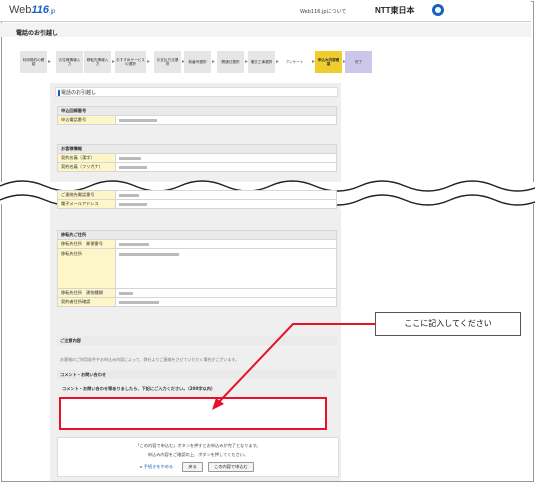  Describe the element at coordinates (293, 366) in the screenshot. I see `callout-arrow` at that location.